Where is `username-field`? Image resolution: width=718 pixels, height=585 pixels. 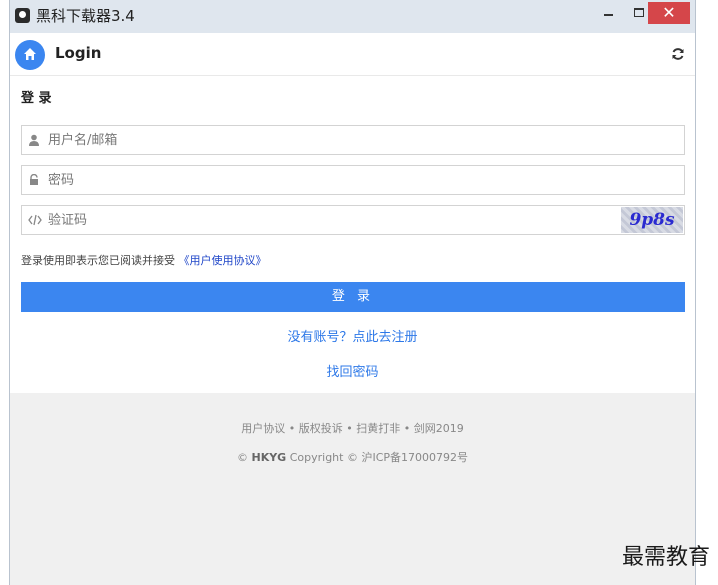
username-field is located at coordinates (353, 140).